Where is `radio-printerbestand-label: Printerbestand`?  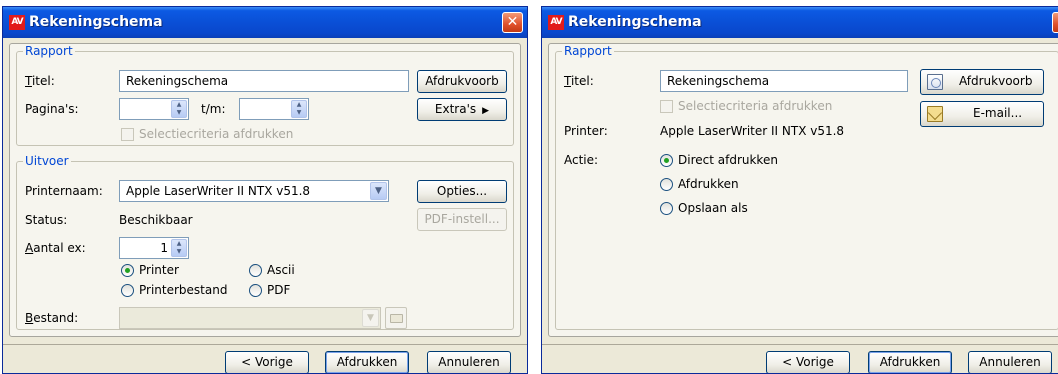
radio-printerbestand-label: Printerbestand is located at coordinates (183, 290).